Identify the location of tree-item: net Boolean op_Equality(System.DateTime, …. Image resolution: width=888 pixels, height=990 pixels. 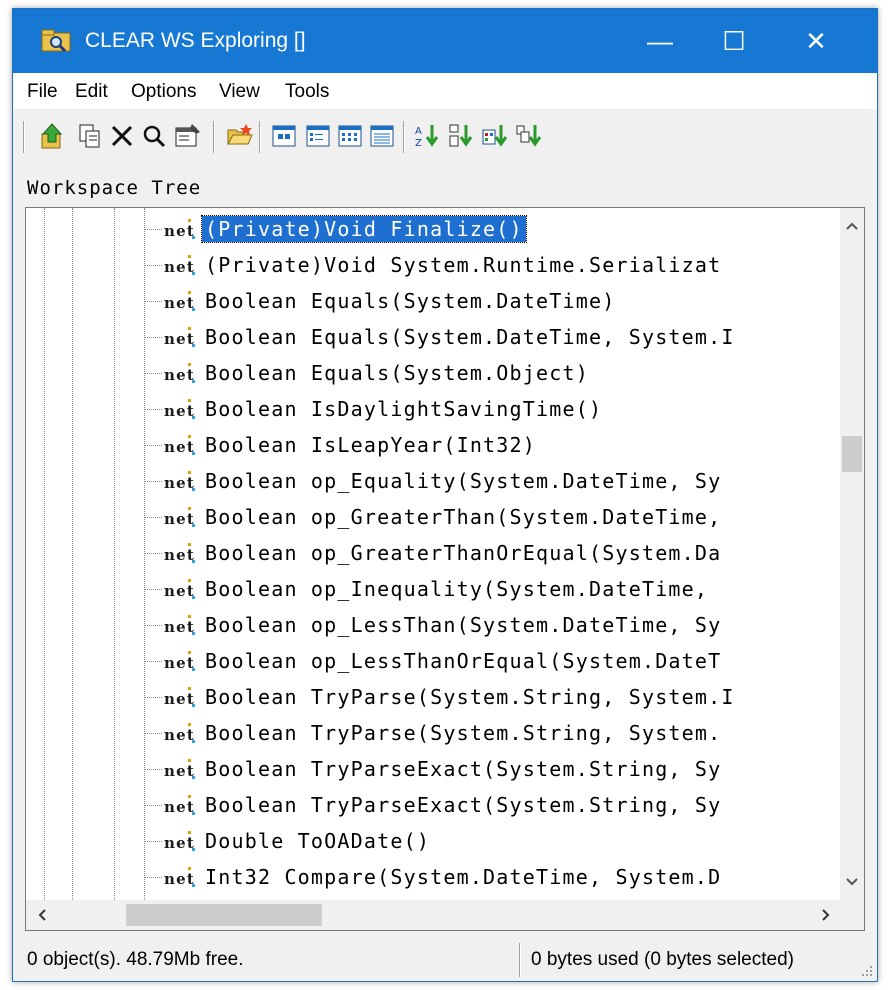
(436, 482).